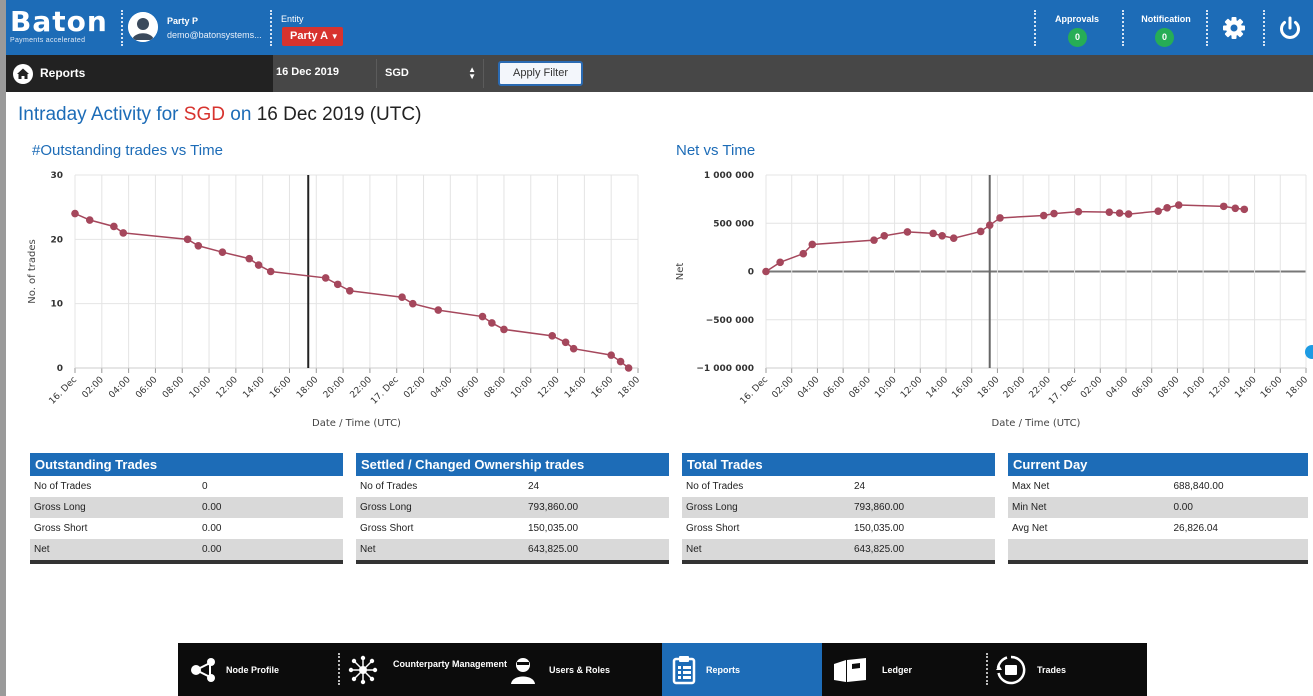 This screenshot has width=1313, height=696. Describe the element at coordinates (1068, 669) in the screenshot. I see `nav-item-trades: Trades` at that location.